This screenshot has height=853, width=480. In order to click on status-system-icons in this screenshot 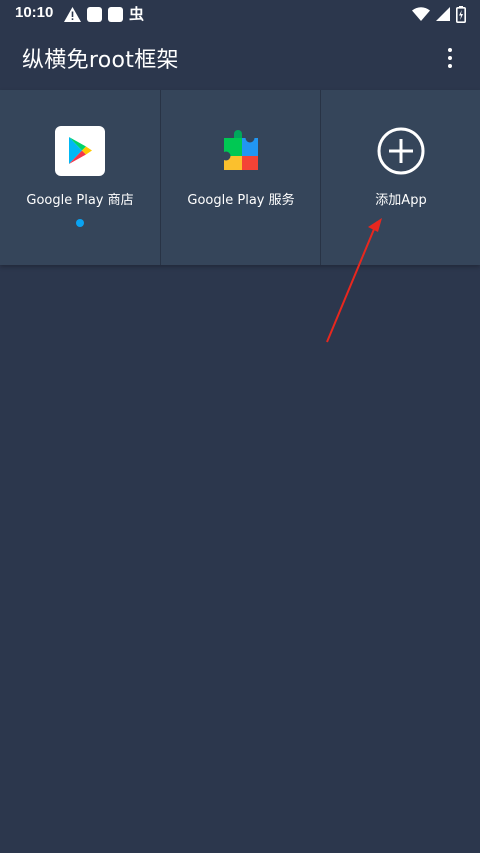, I will do `click(439, 14)`.